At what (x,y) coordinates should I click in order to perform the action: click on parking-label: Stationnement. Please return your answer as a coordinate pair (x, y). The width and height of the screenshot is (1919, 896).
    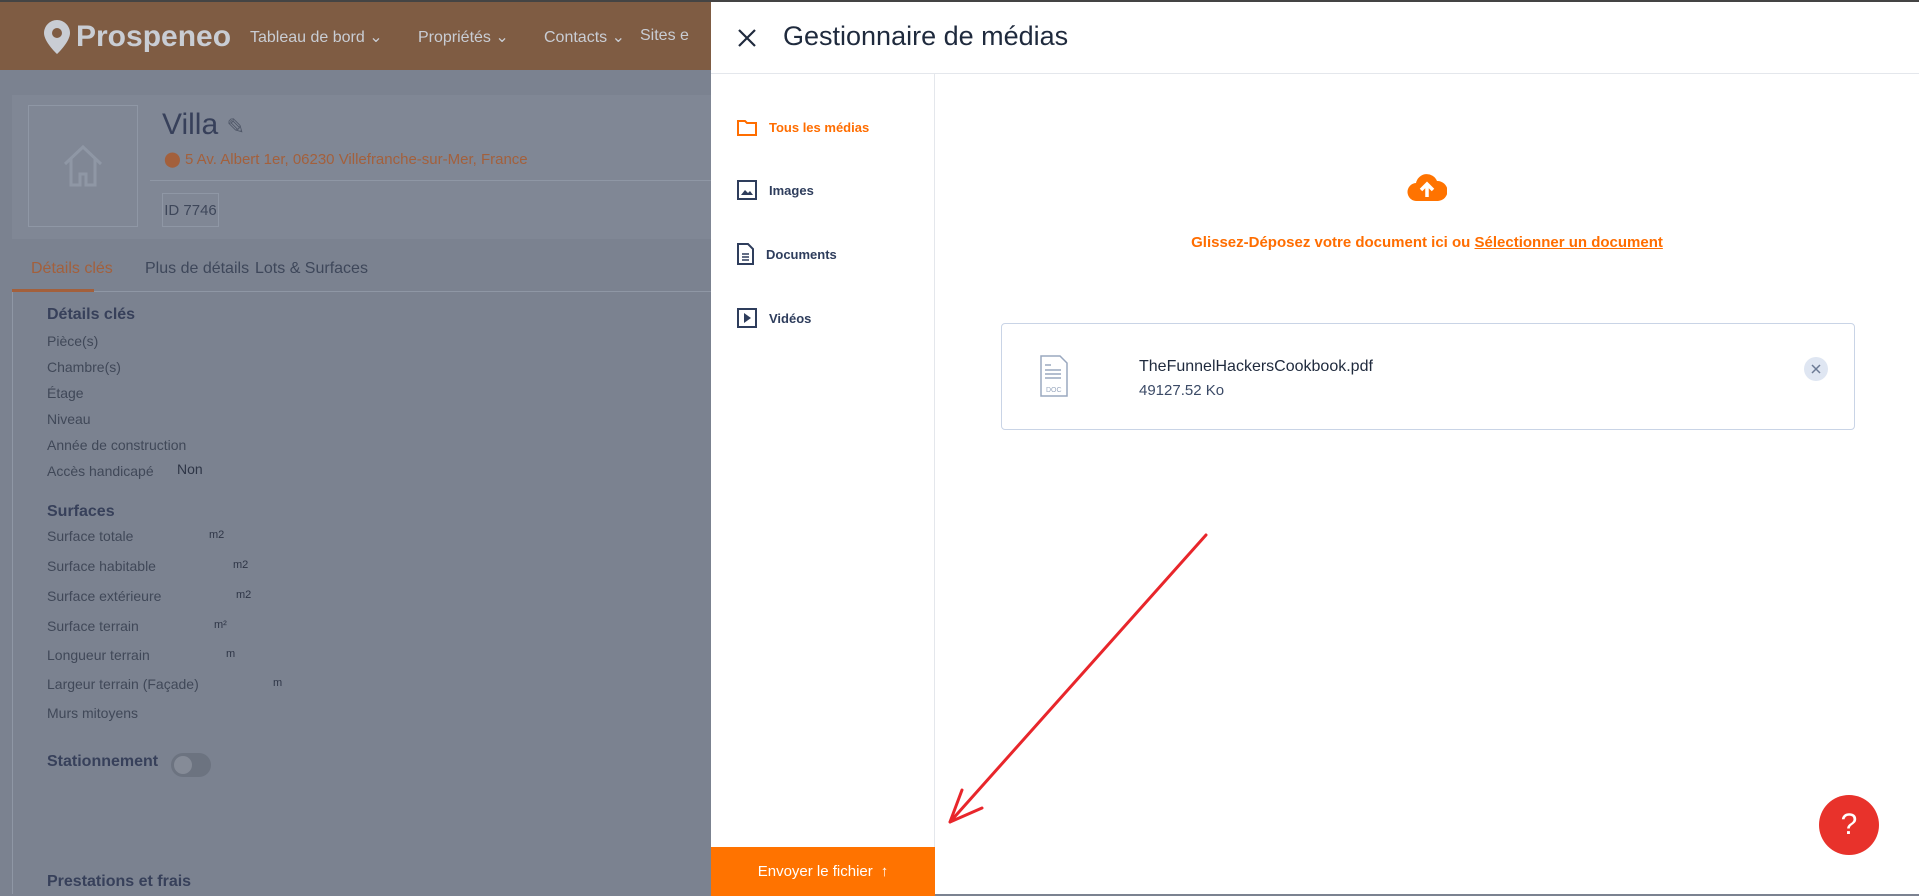
    Looking at the image, I should click on (103, 761).